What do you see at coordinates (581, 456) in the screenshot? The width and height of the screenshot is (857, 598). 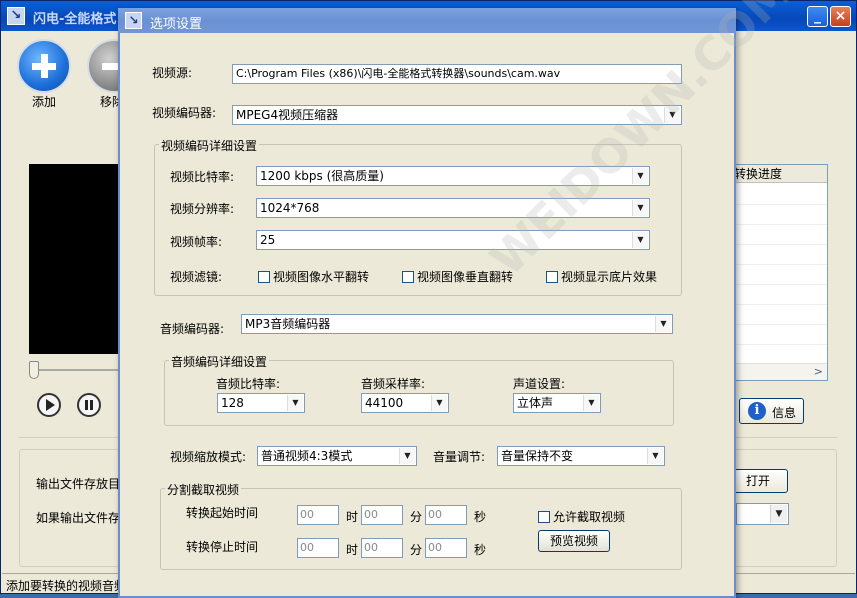 I see `volume-select: 音量保持不变 ▼` at bounding box center [581, 456].